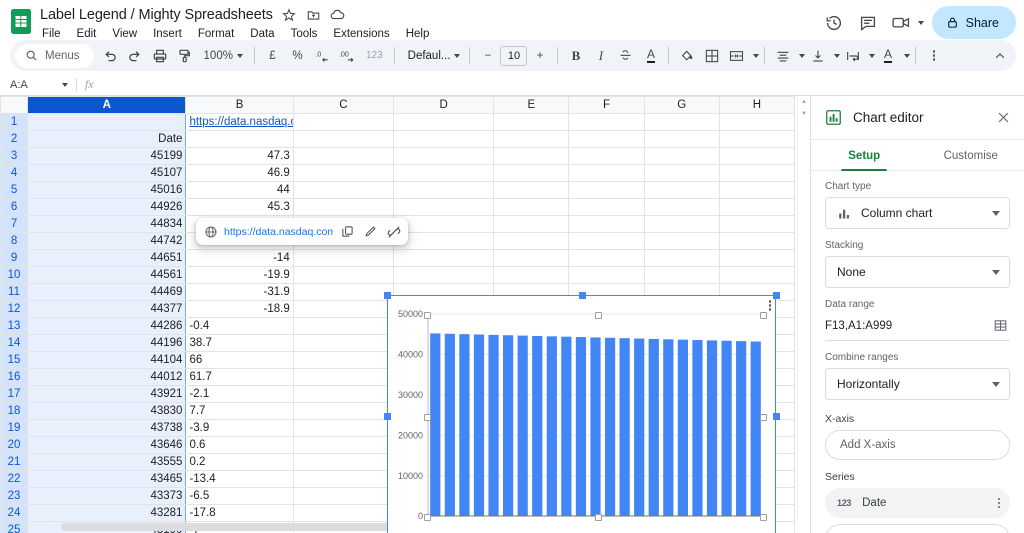 This screenshot has width=1024, height=533. I want to click on name-box: A:A, so click(38, 85).